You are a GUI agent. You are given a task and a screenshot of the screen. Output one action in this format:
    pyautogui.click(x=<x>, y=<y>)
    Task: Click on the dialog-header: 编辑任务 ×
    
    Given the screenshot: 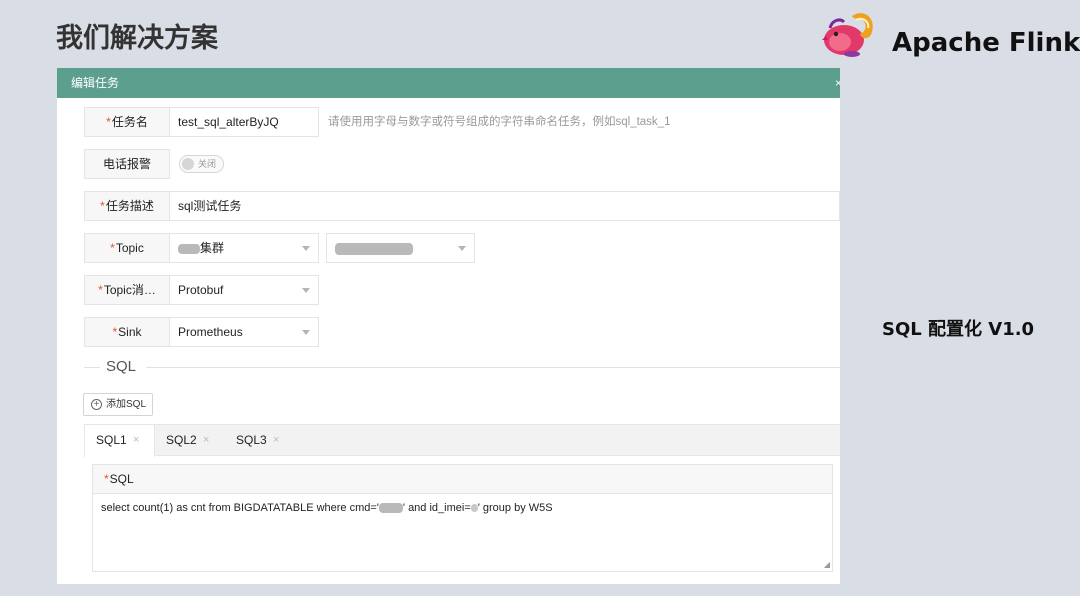 What is the action you would take?
    pyautogui.click(x=448, y=83)
    